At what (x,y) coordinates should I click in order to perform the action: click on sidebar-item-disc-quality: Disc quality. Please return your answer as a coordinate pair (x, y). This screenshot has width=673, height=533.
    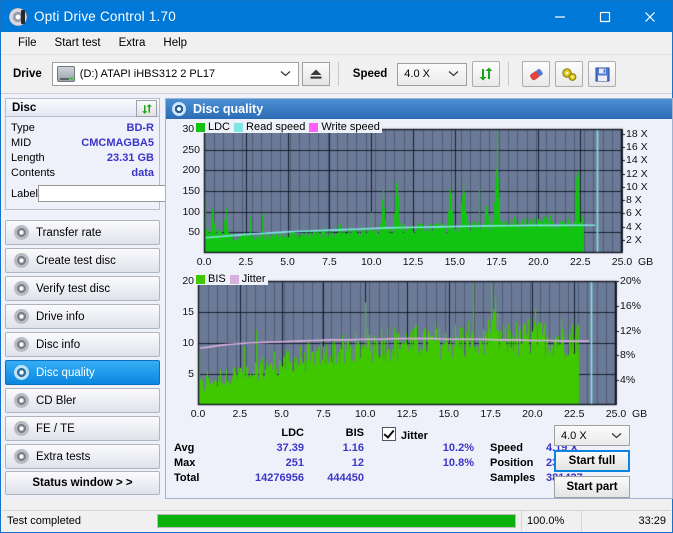
    Looking at the image, I should click on (82, 372).